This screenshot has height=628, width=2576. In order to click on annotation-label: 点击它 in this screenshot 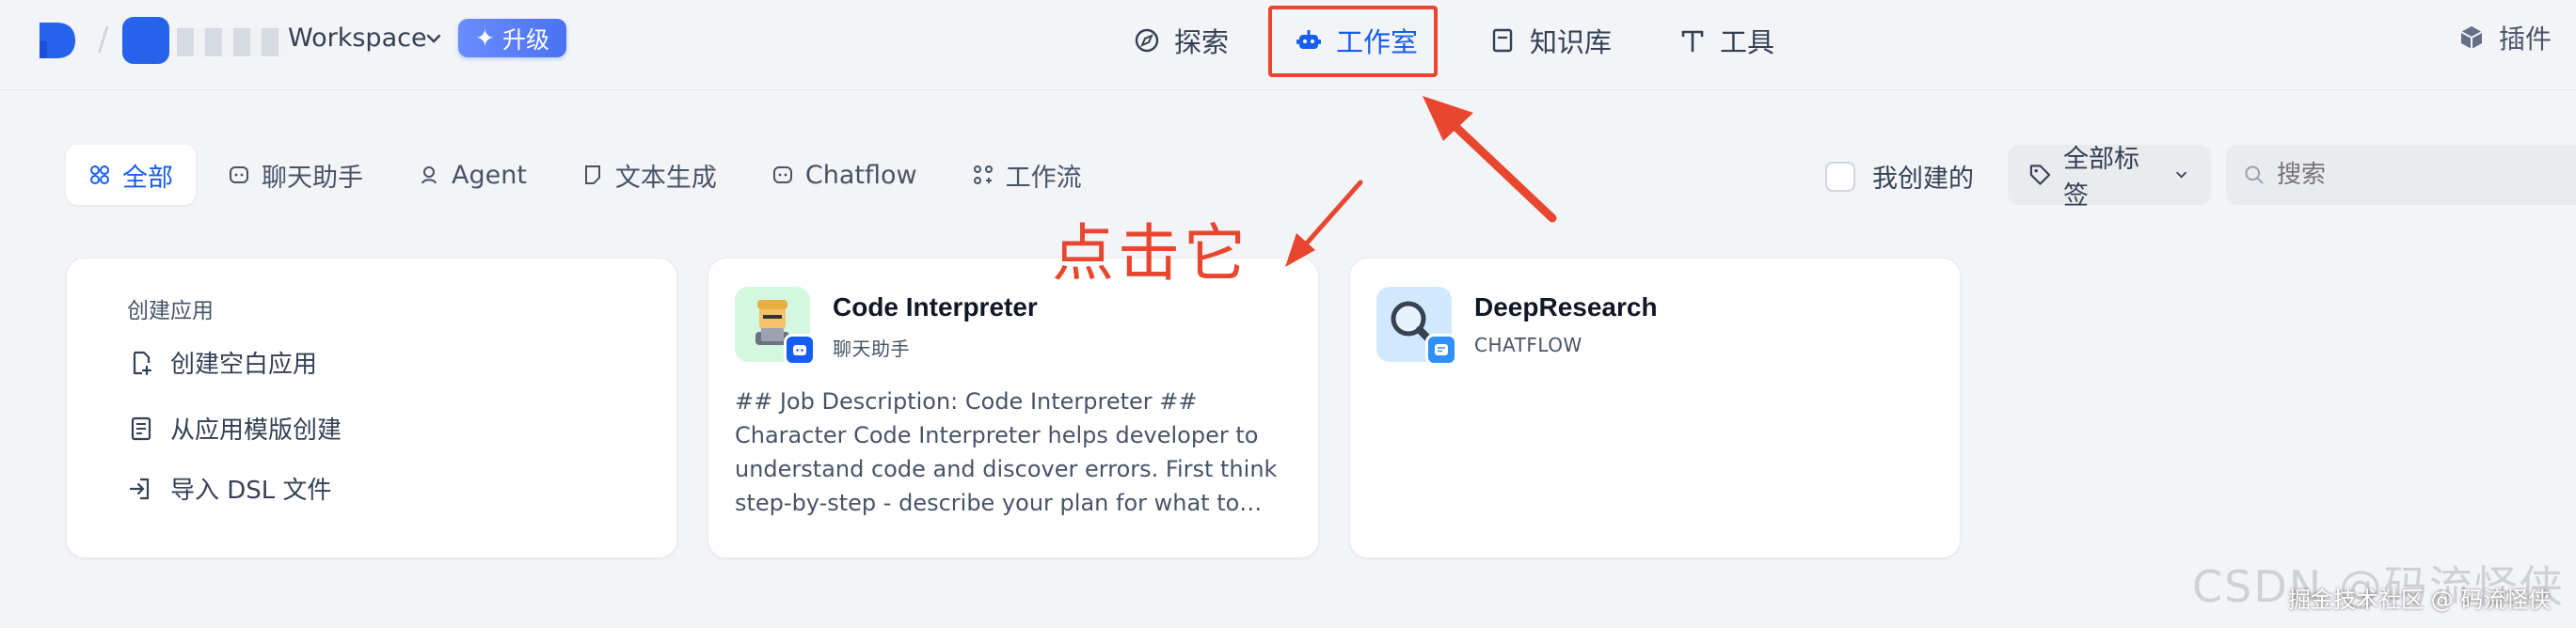, I will do `click(1150, 253)`.